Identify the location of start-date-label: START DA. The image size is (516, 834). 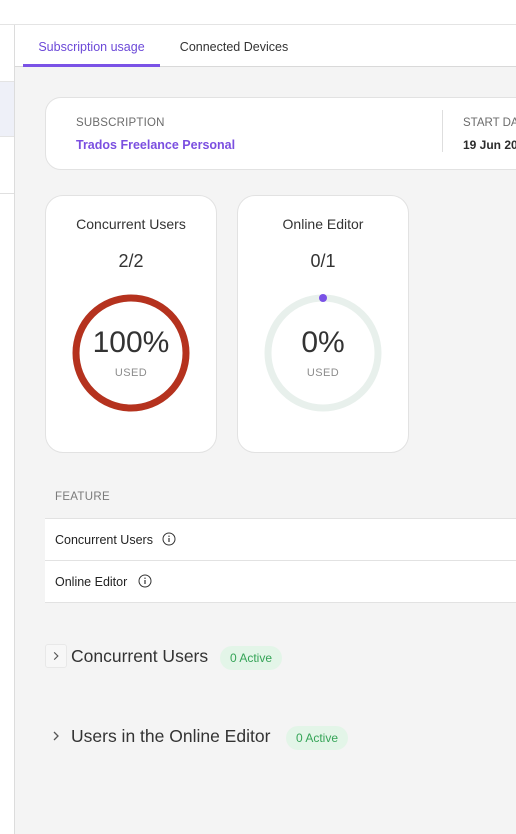
(489, 123).